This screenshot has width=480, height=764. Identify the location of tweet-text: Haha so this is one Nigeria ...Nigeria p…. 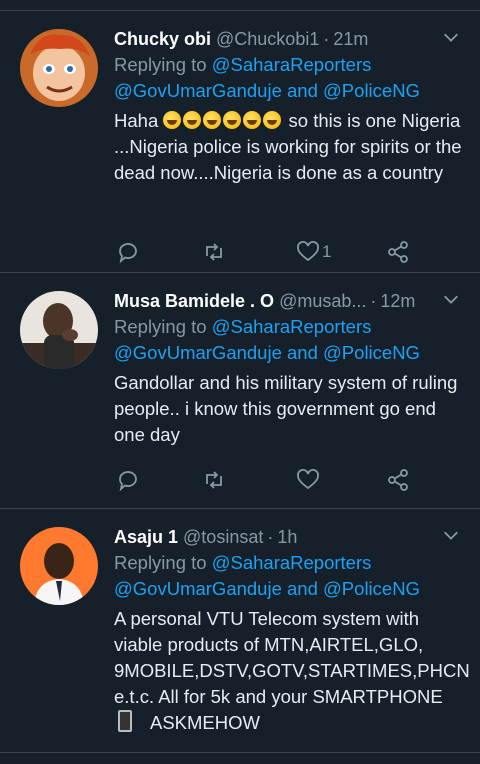
(289, 147).